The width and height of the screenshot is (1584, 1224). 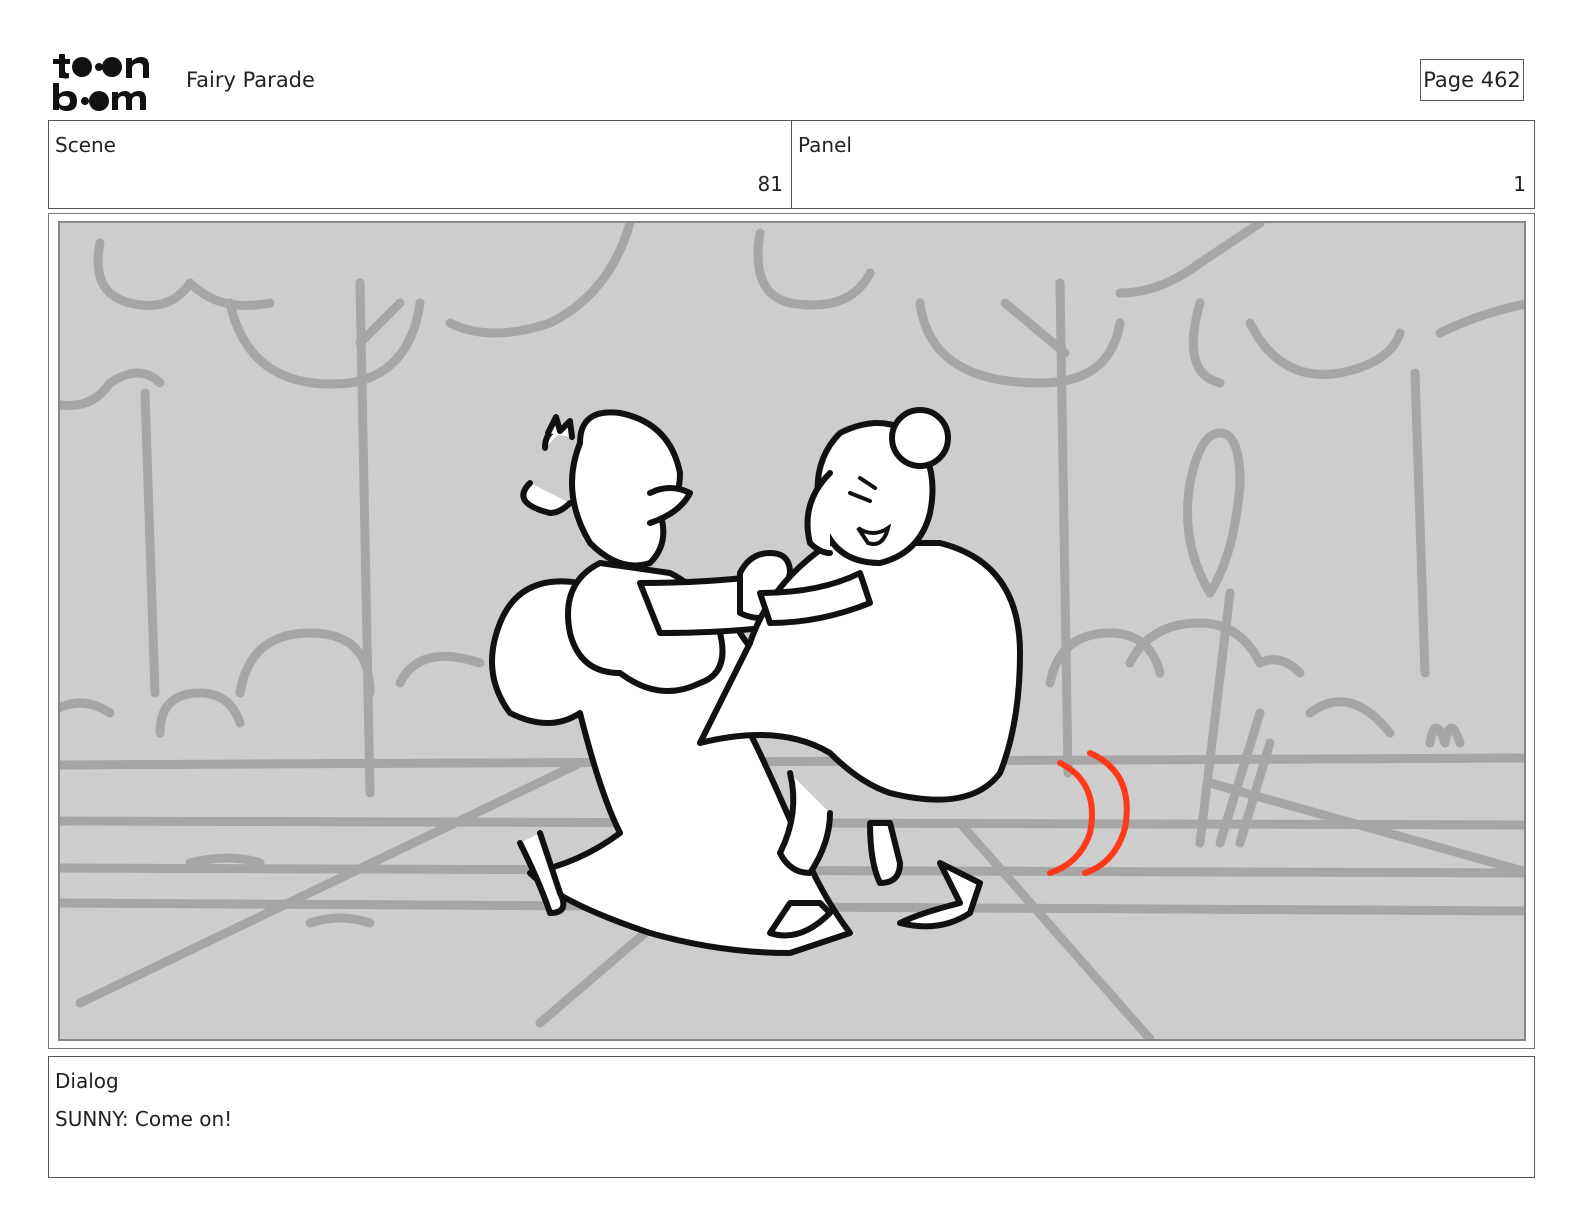 I want to click on dialog-box: Dialog SUNNY: Come on!, so click(x=791, y=1117).